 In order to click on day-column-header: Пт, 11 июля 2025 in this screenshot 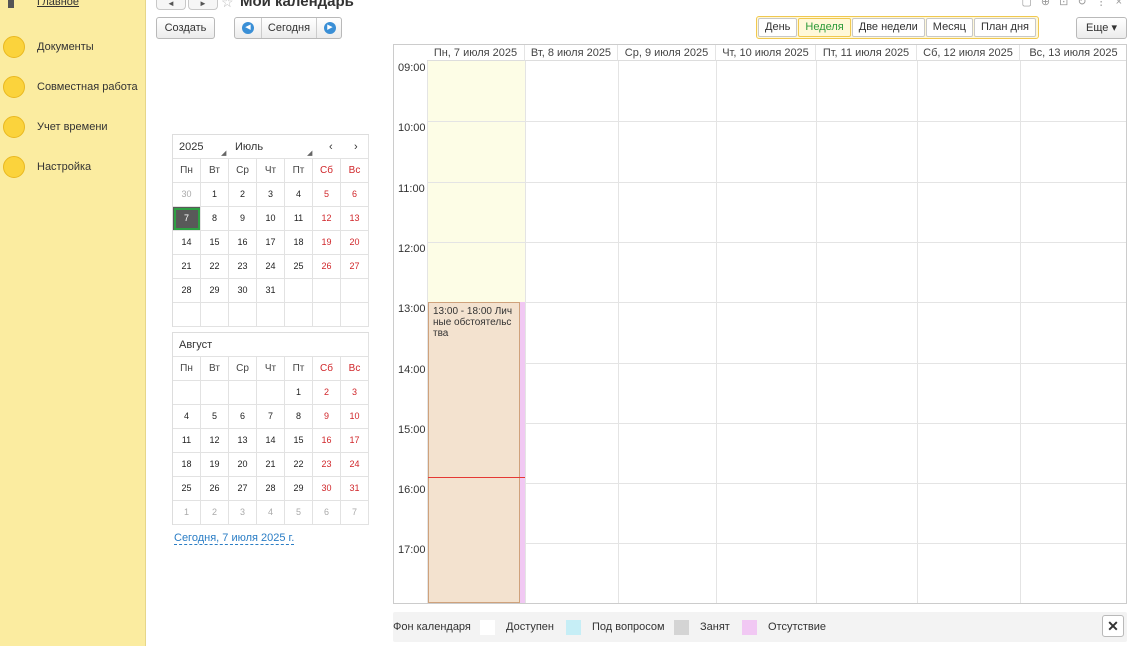, I will do `click(866, 53)`.